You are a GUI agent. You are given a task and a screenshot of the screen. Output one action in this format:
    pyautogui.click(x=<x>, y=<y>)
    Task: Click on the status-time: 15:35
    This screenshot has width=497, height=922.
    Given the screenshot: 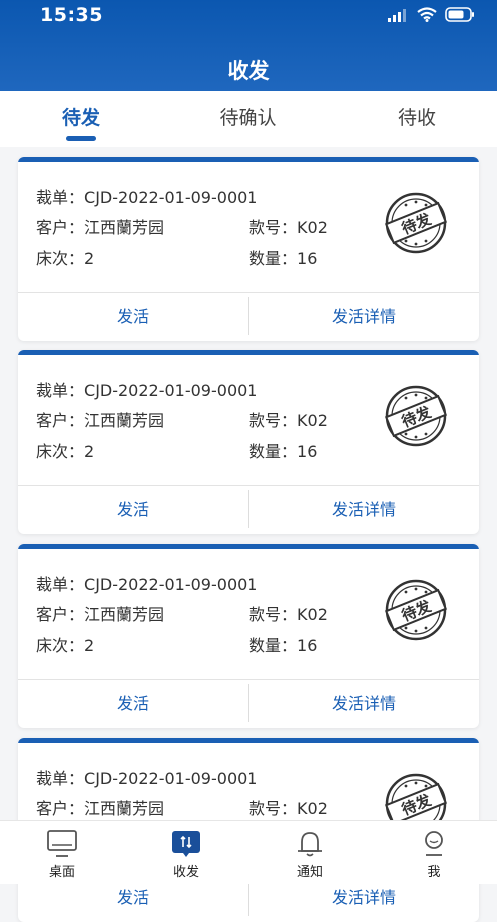 What is the action you would take?
    pyautogui.click(x=71, y=15)
    